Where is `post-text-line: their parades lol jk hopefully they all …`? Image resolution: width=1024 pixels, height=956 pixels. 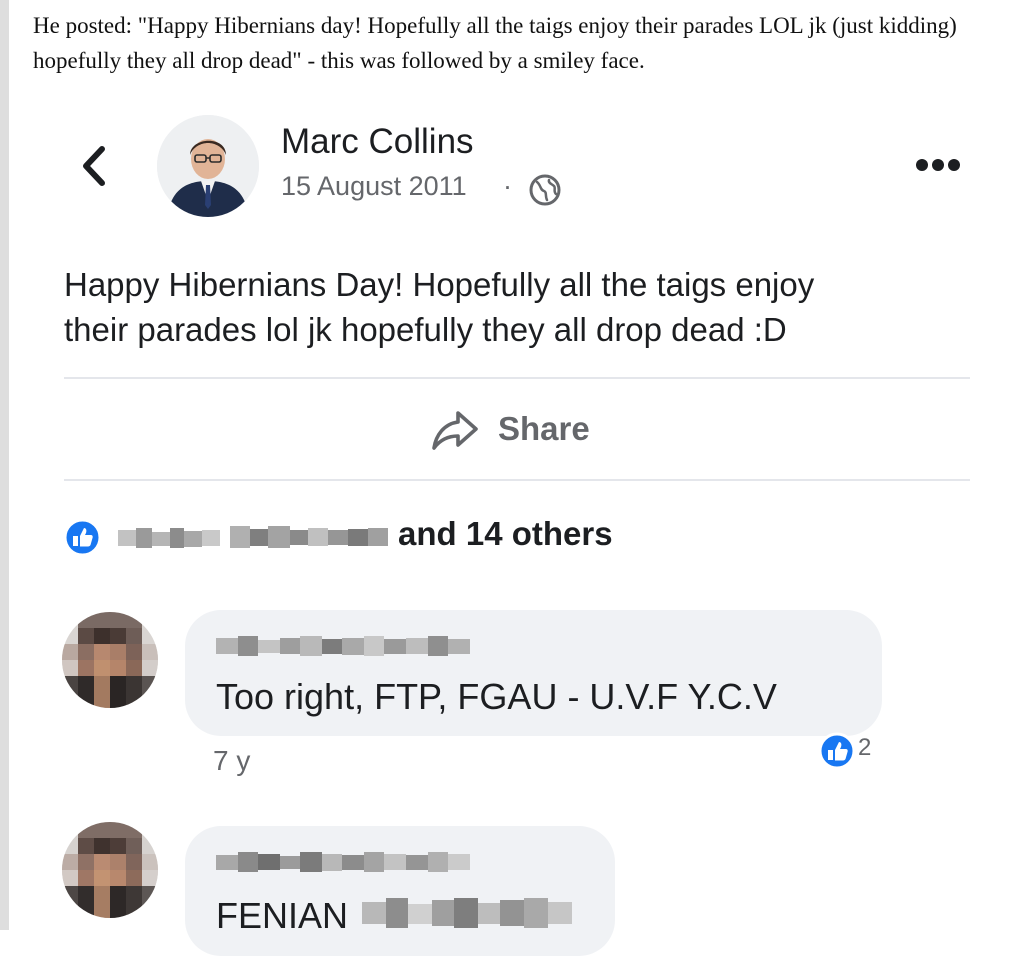 post-text-line: their parades lol jk hopefully they all … is located at coordinates (425, 329).